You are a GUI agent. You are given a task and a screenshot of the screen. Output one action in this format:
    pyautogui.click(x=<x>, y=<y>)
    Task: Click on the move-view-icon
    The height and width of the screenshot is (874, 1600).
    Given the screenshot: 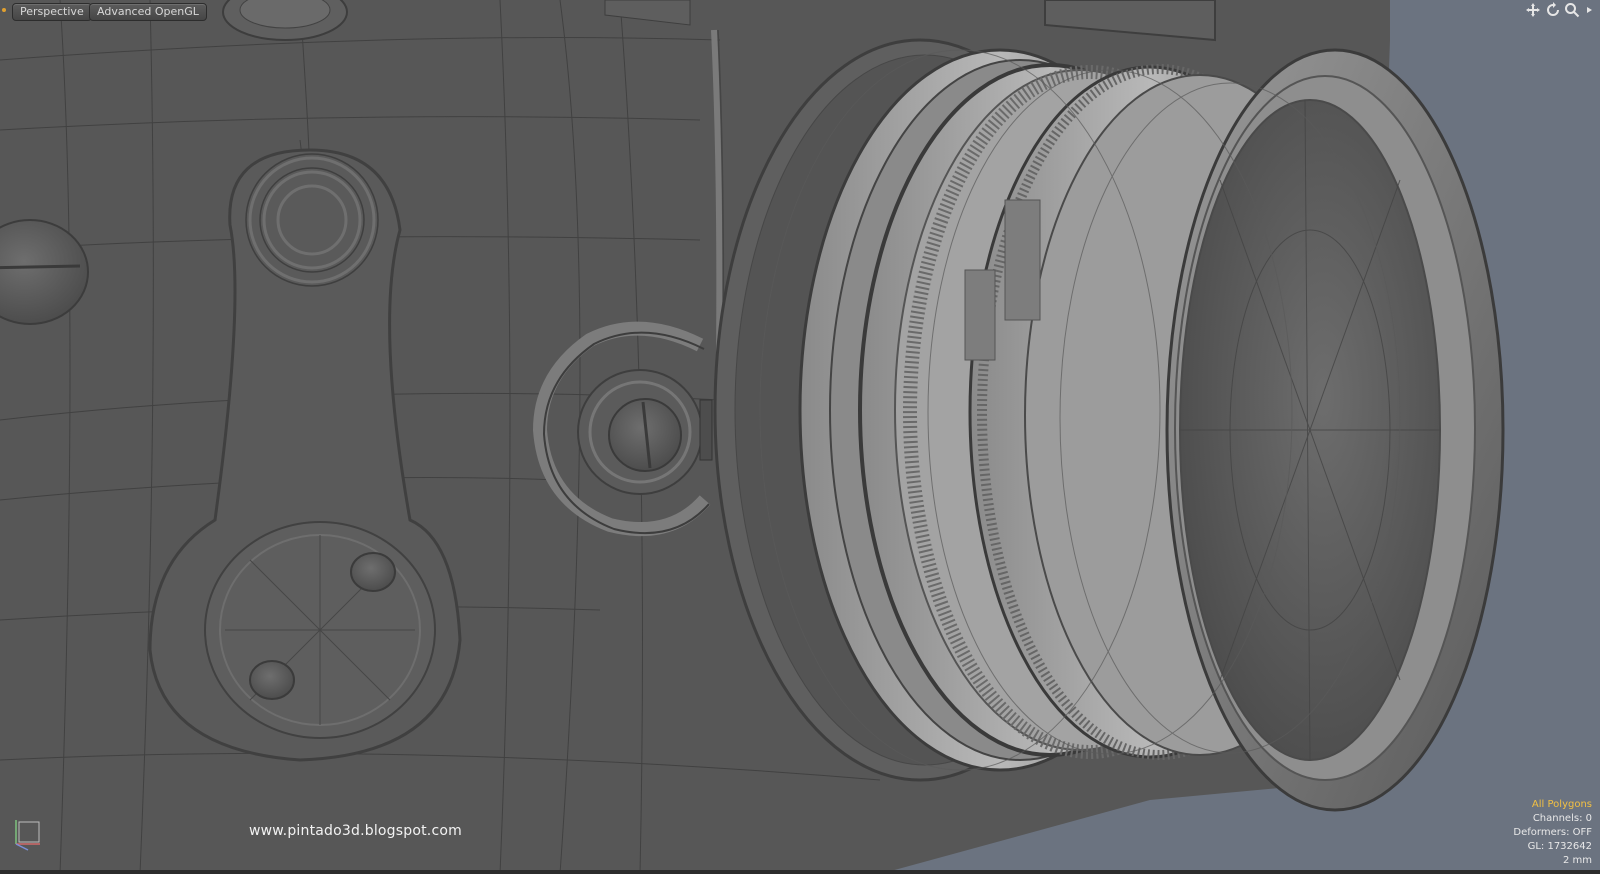 What is the action you would take?
    pyautogui.click(x=1533, y=10)
    